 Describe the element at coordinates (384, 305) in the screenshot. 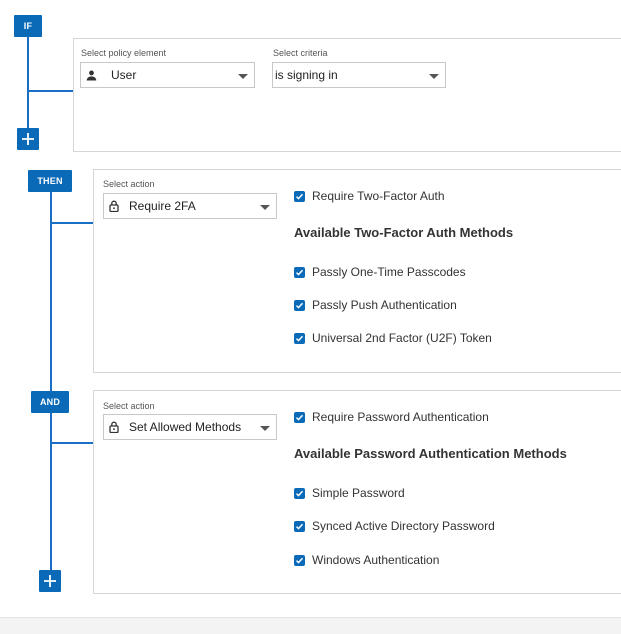

I see `method-label: Passly Push Authentication` at that location.